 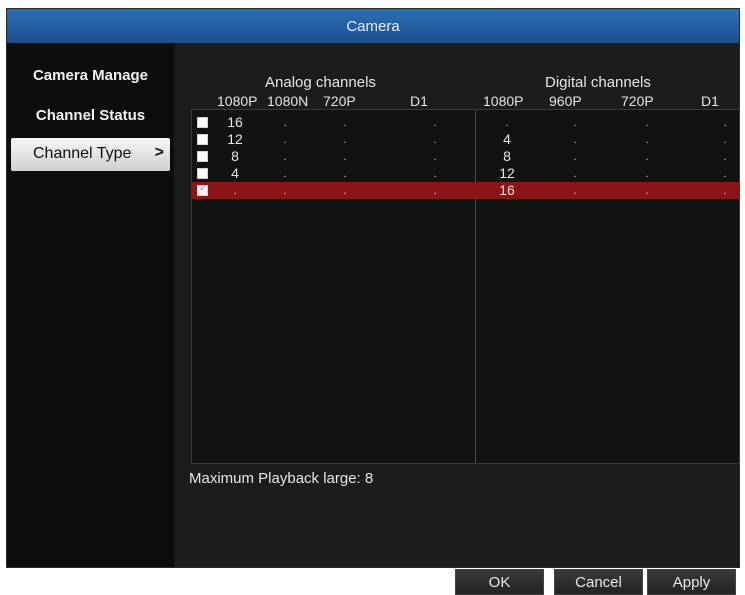 I want to click on analog-cell: 4, so click(x=235, y=173).